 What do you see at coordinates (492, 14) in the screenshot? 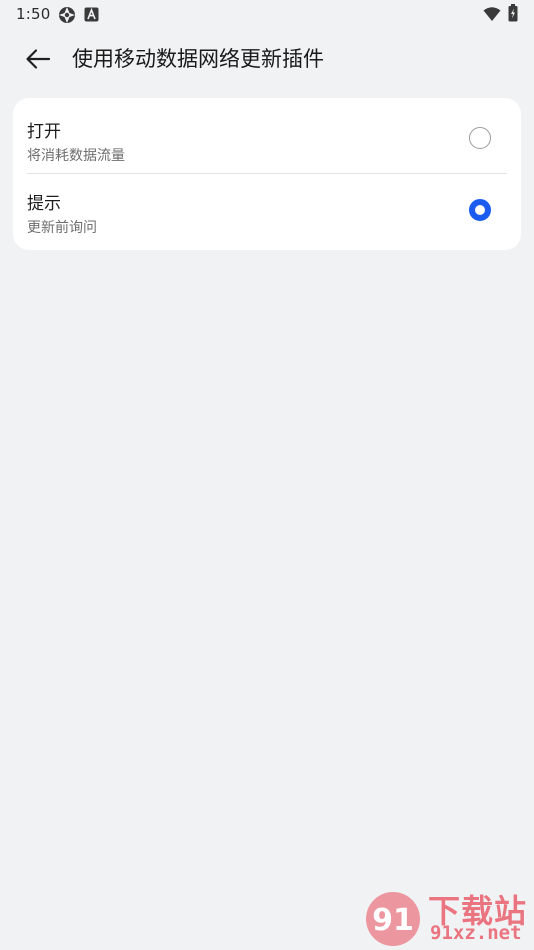
I see `wifi-icon` at bounding box center [492, 14].